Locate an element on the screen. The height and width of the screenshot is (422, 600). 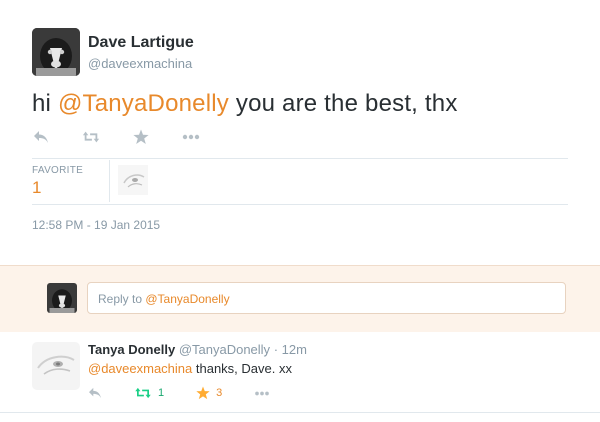
tweet-actions is located at coordinates (132, 137).